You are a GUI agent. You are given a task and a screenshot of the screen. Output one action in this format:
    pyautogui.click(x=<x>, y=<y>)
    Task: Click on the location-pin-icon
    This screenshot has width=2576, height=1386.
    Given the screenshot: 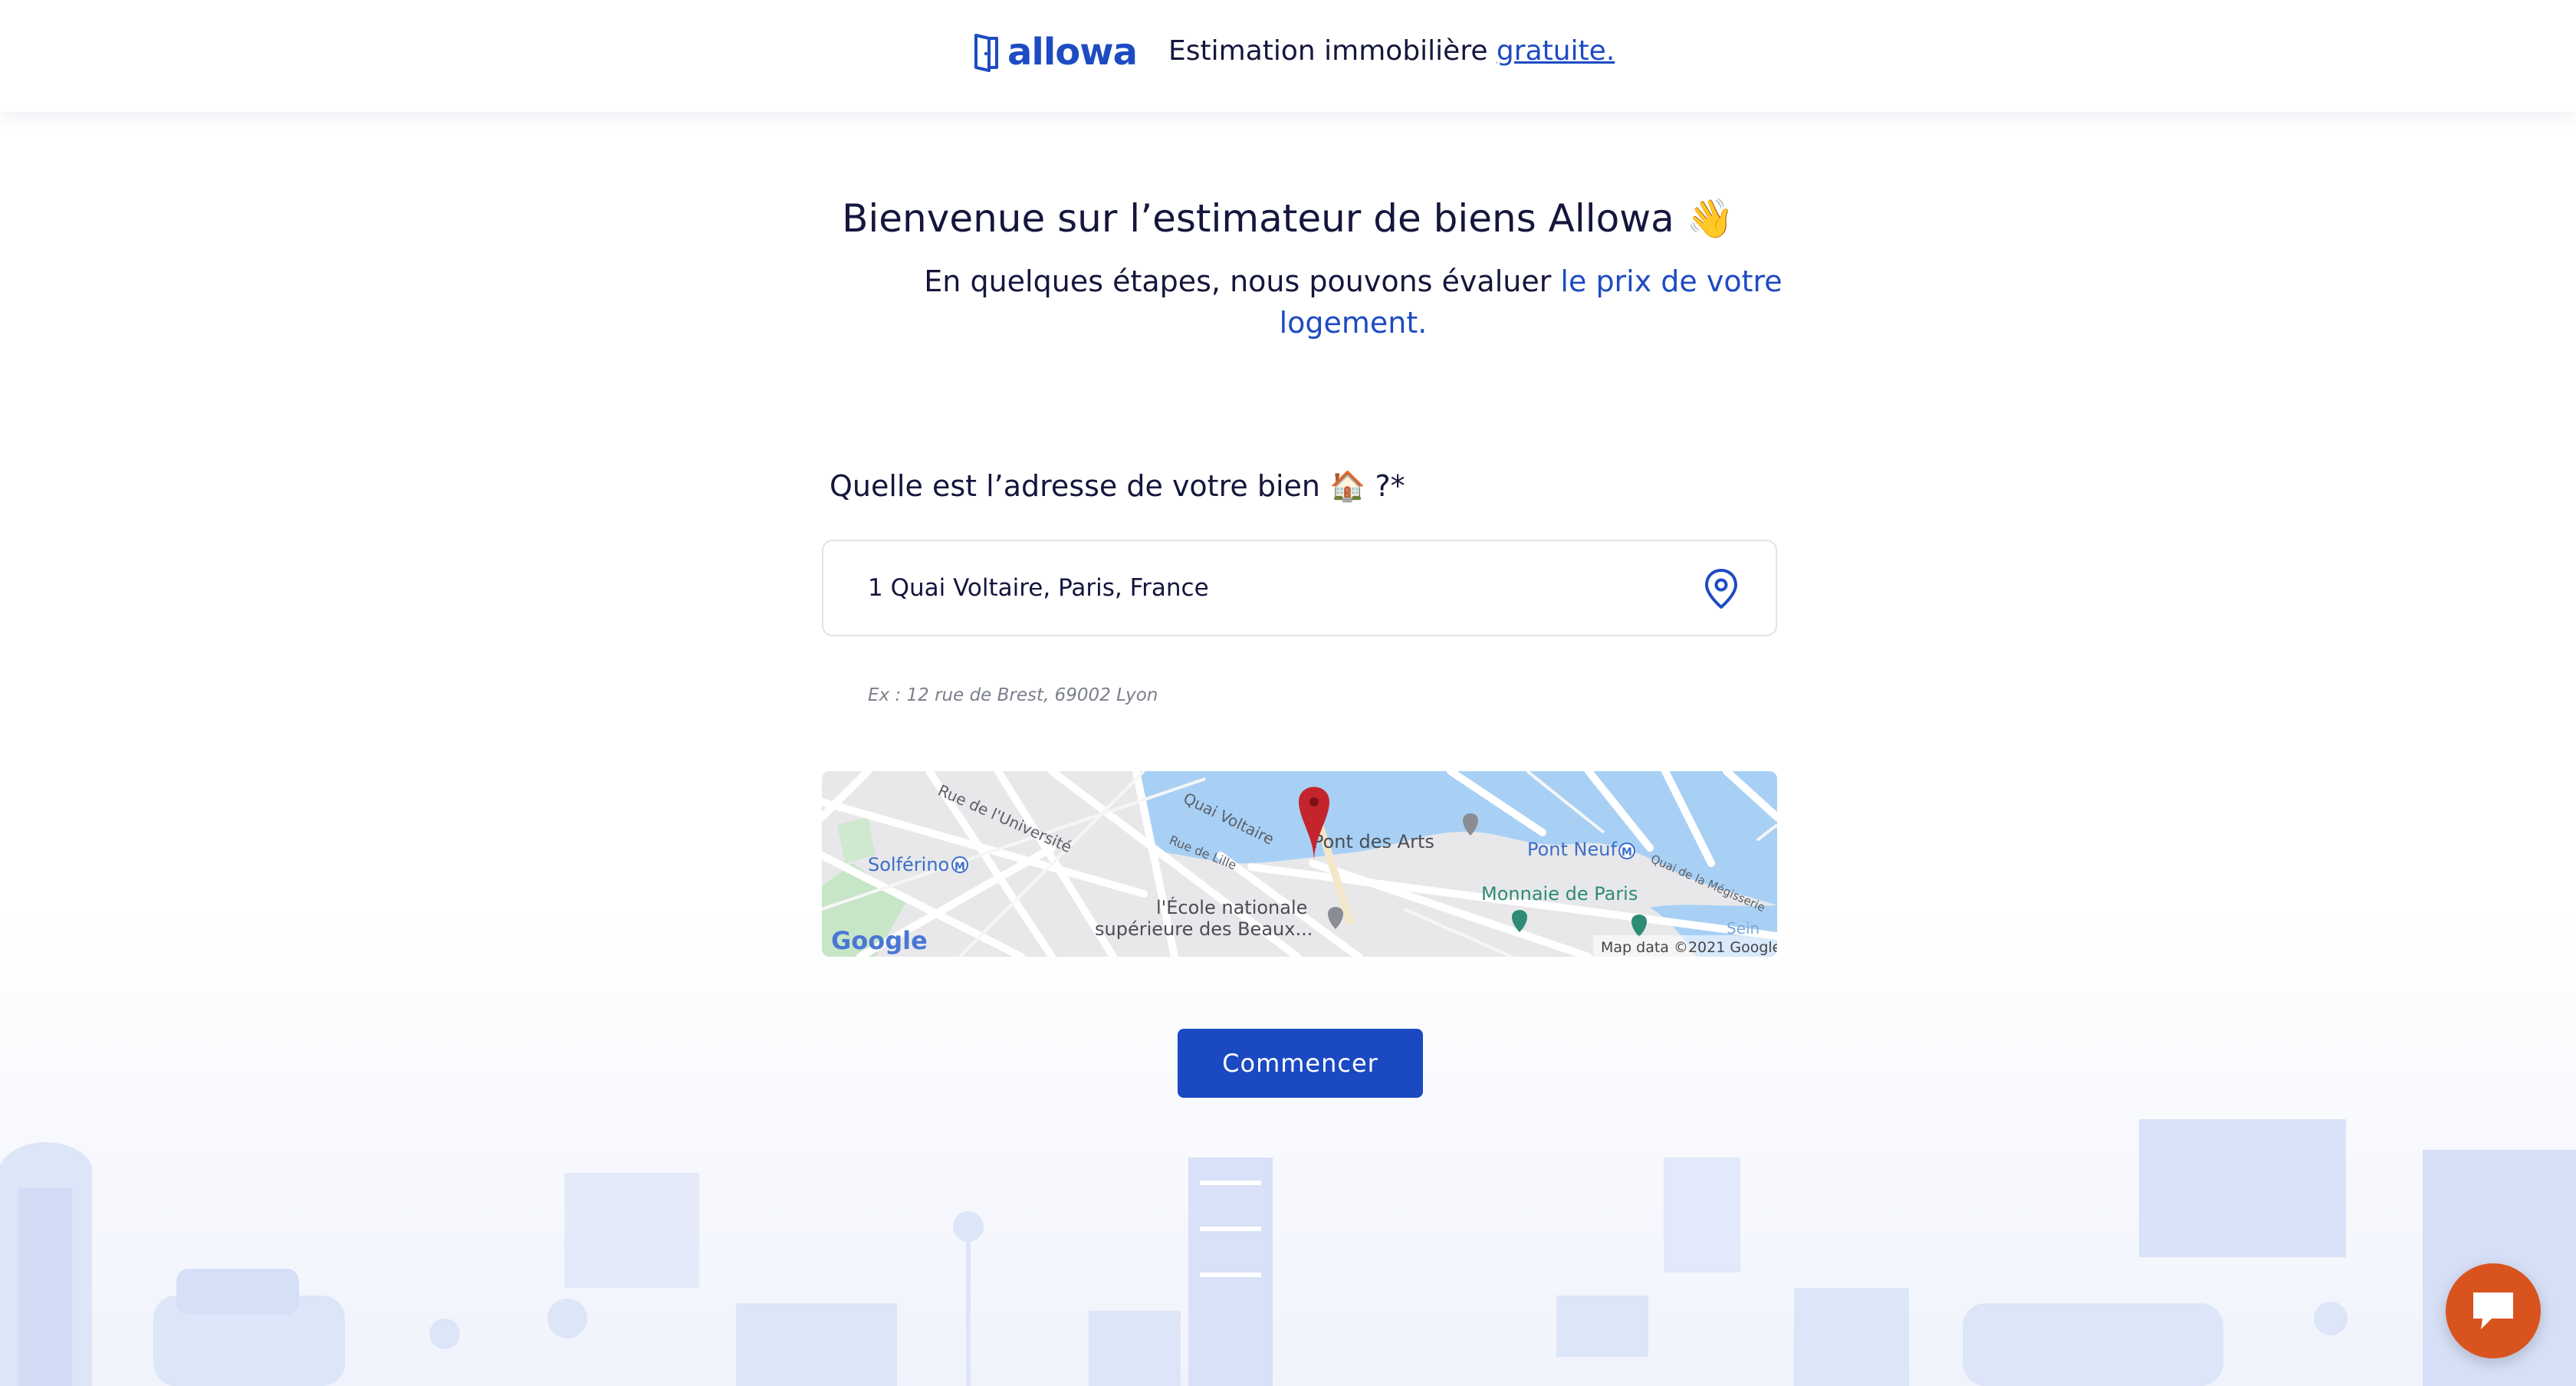 What is the action you would take?
    pyautogui.click(x=1721, y=588)
    